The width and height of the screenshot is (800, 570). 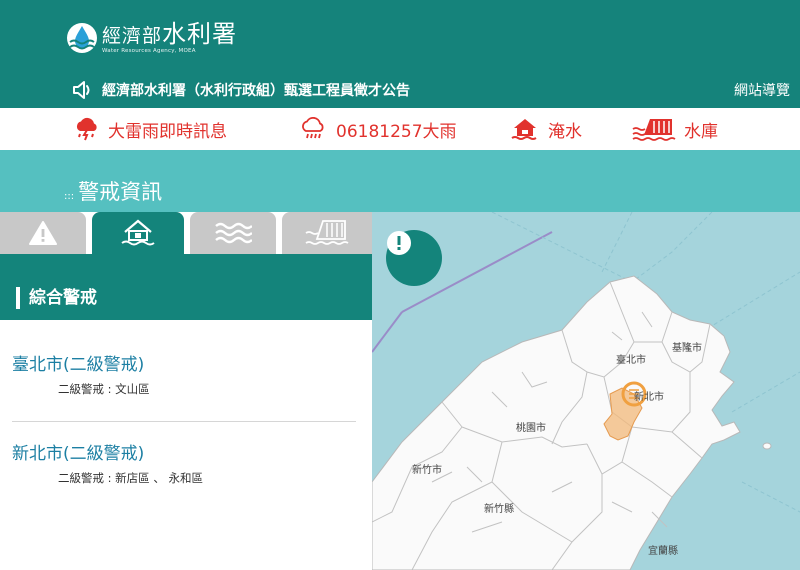 What do you see at coordinates (149, 50) in the screenshot?
I see `logo-subtitle: Water Resources Agency, MOEA` at bounding box center [149, 50].